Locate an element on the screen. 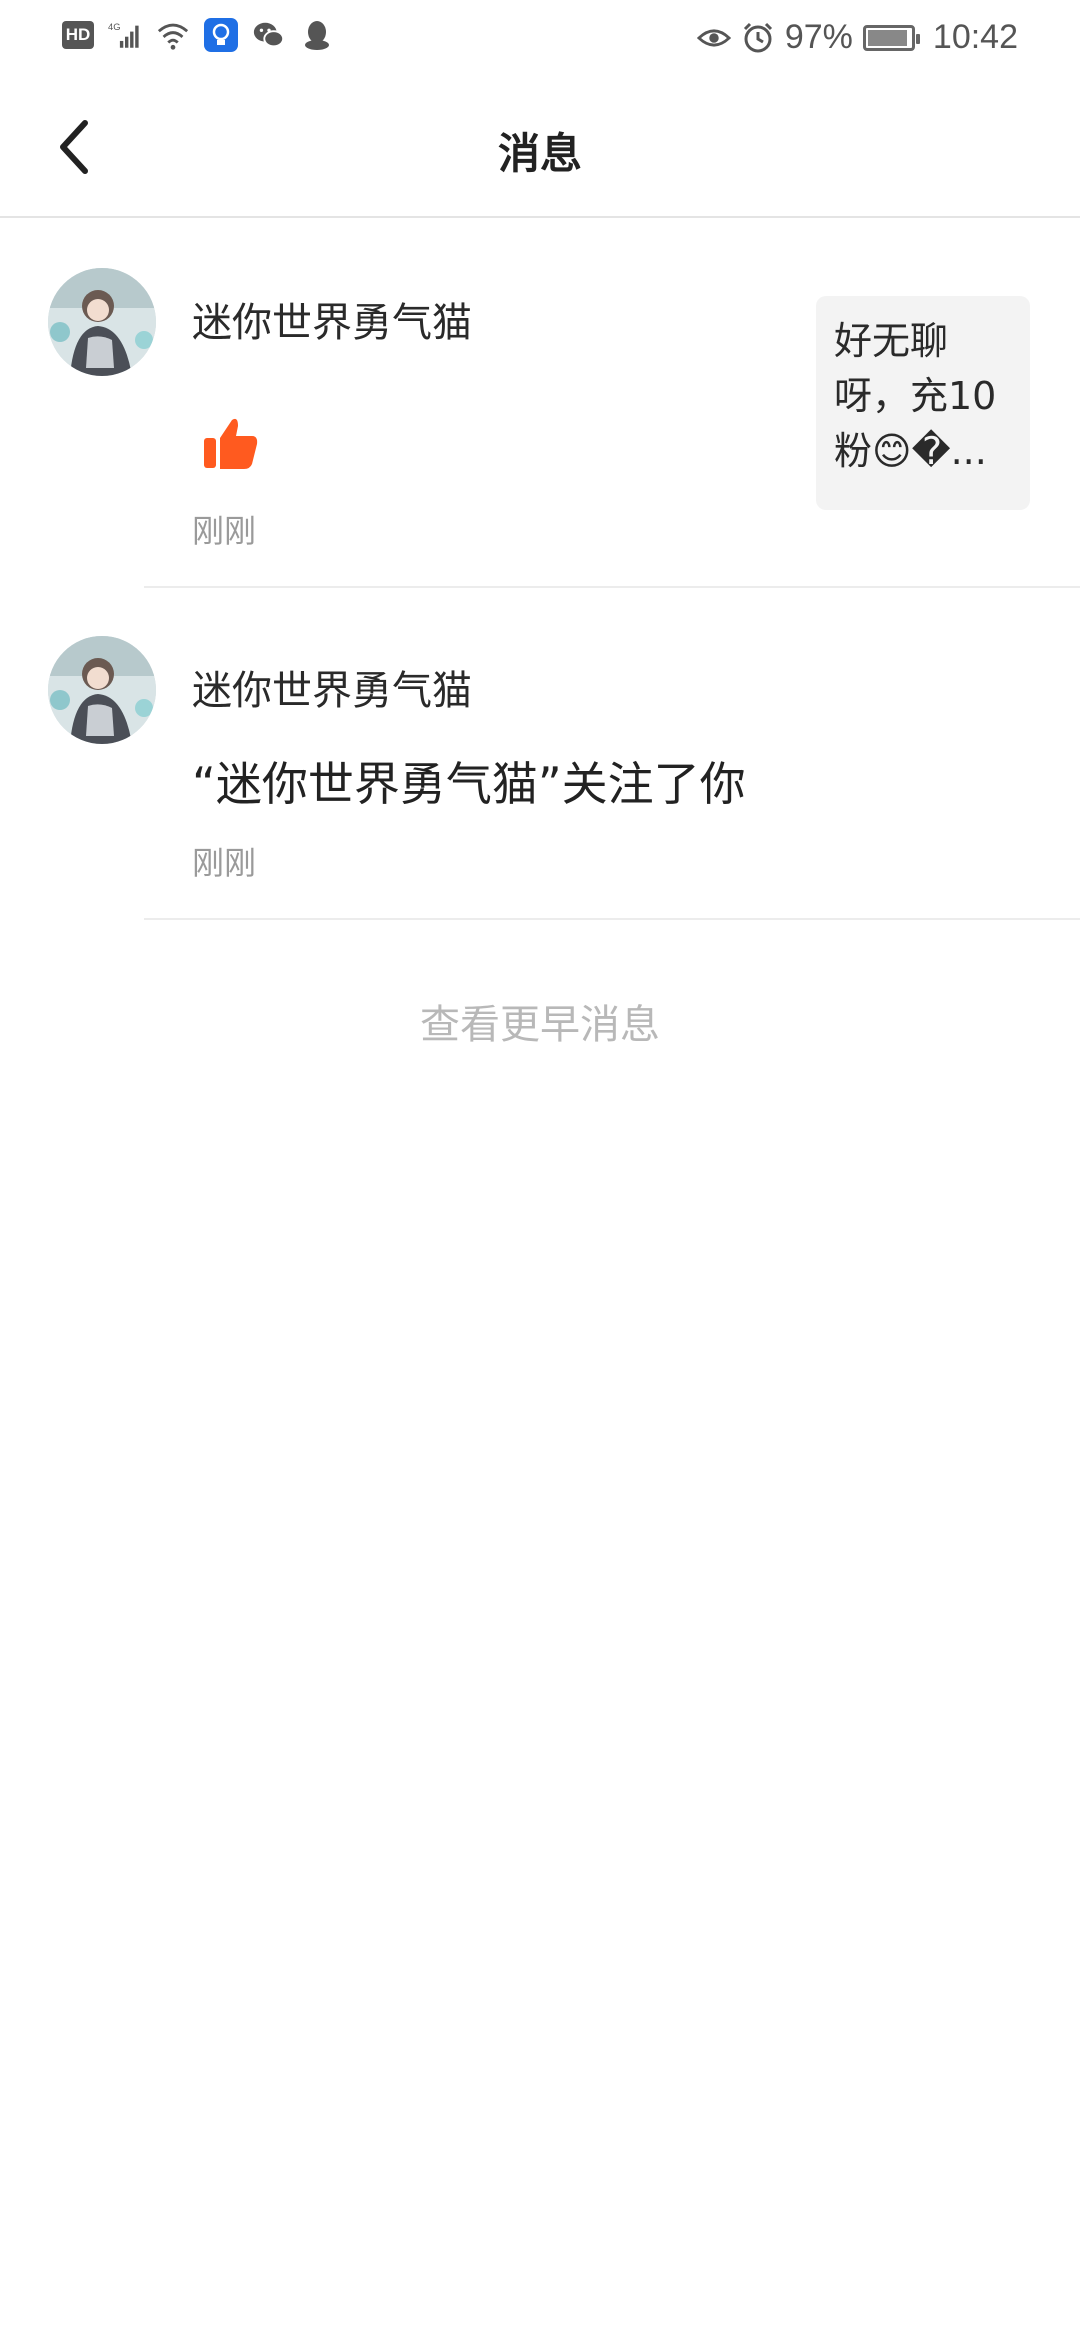 This screenshot has height=2340, width=1080. qq-icon is located at coordinates (317, 35).